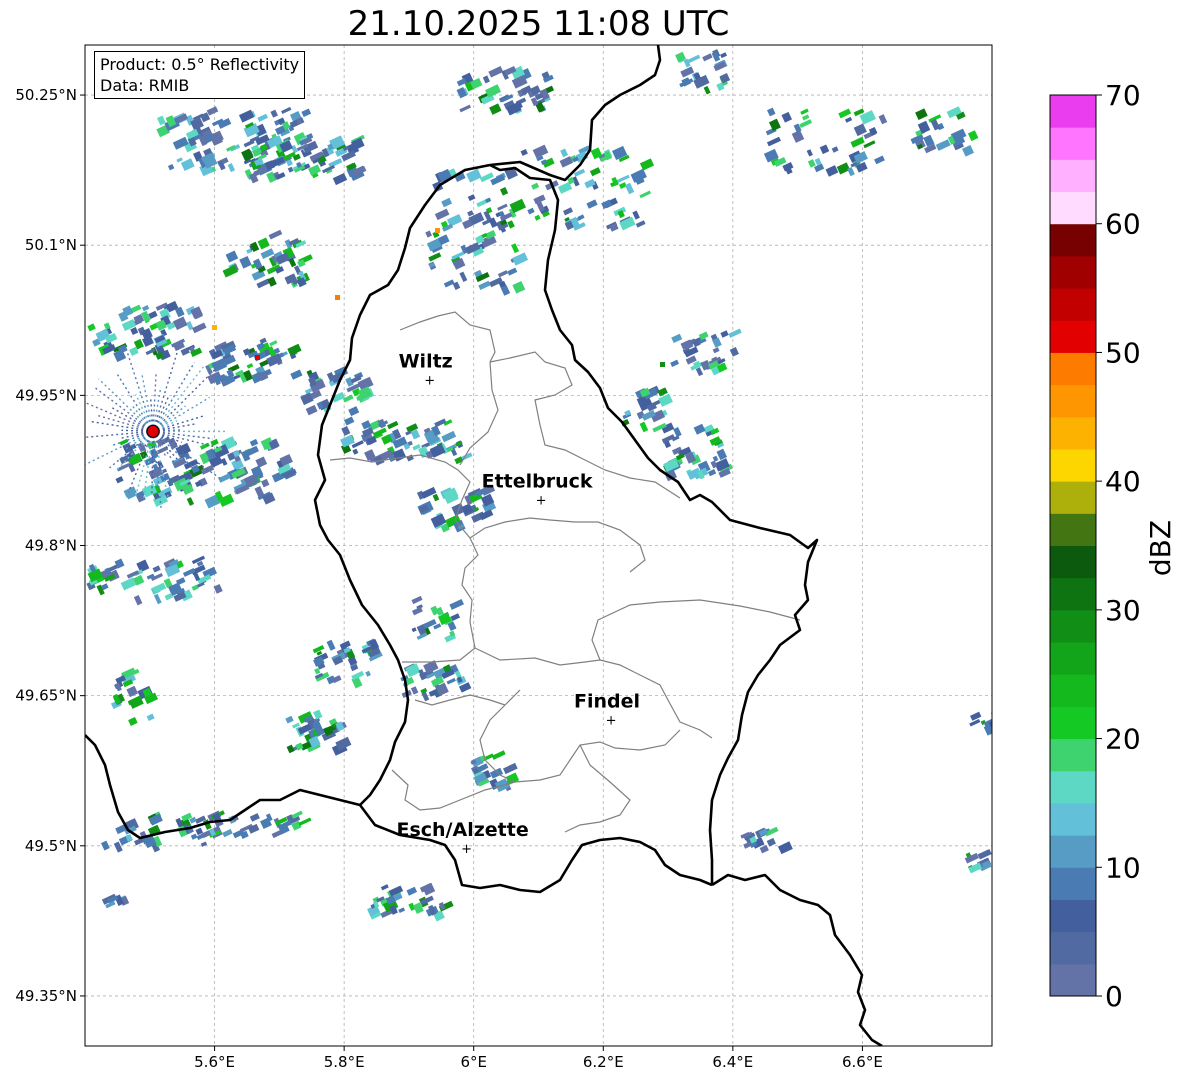  What do you see at coordinates (1123, 867) in the screenshot?
I see `colorbar-tick-label: 10` at bounding box center [1123, 867].